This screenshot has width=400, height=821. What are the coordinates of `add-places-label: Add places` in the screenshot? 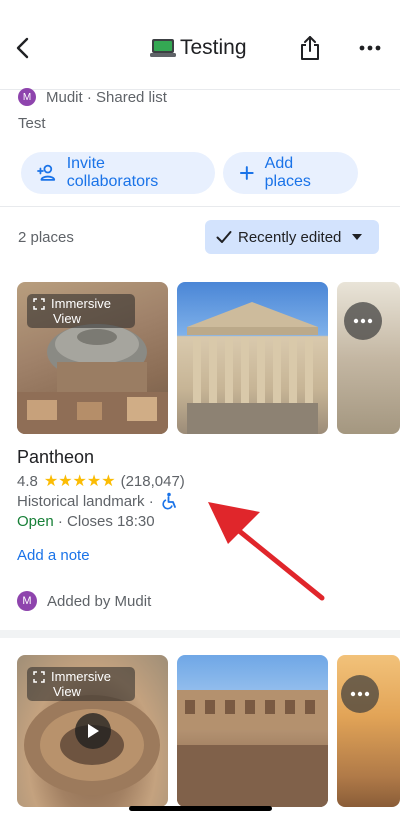 It's located at (287, 172).